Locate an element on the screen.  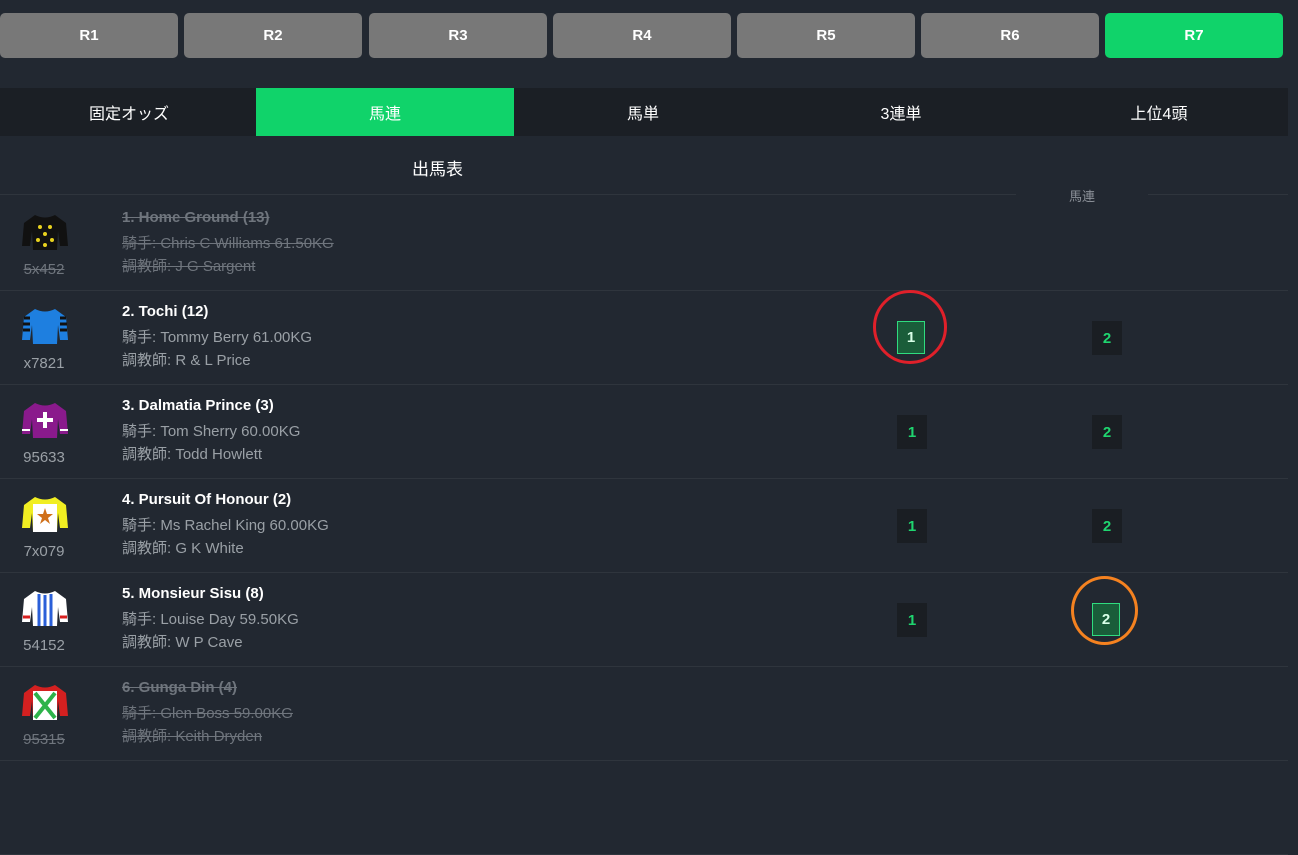
runner-code: x7821 is located at coordinates (44, 363).